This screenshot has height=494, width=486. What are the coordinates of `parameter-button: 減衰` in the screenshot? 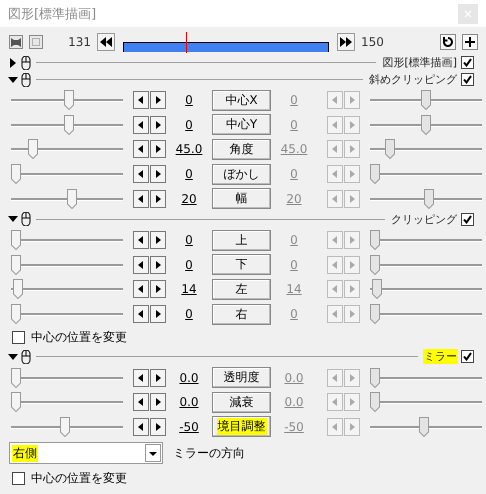 It's located at (241, 402).